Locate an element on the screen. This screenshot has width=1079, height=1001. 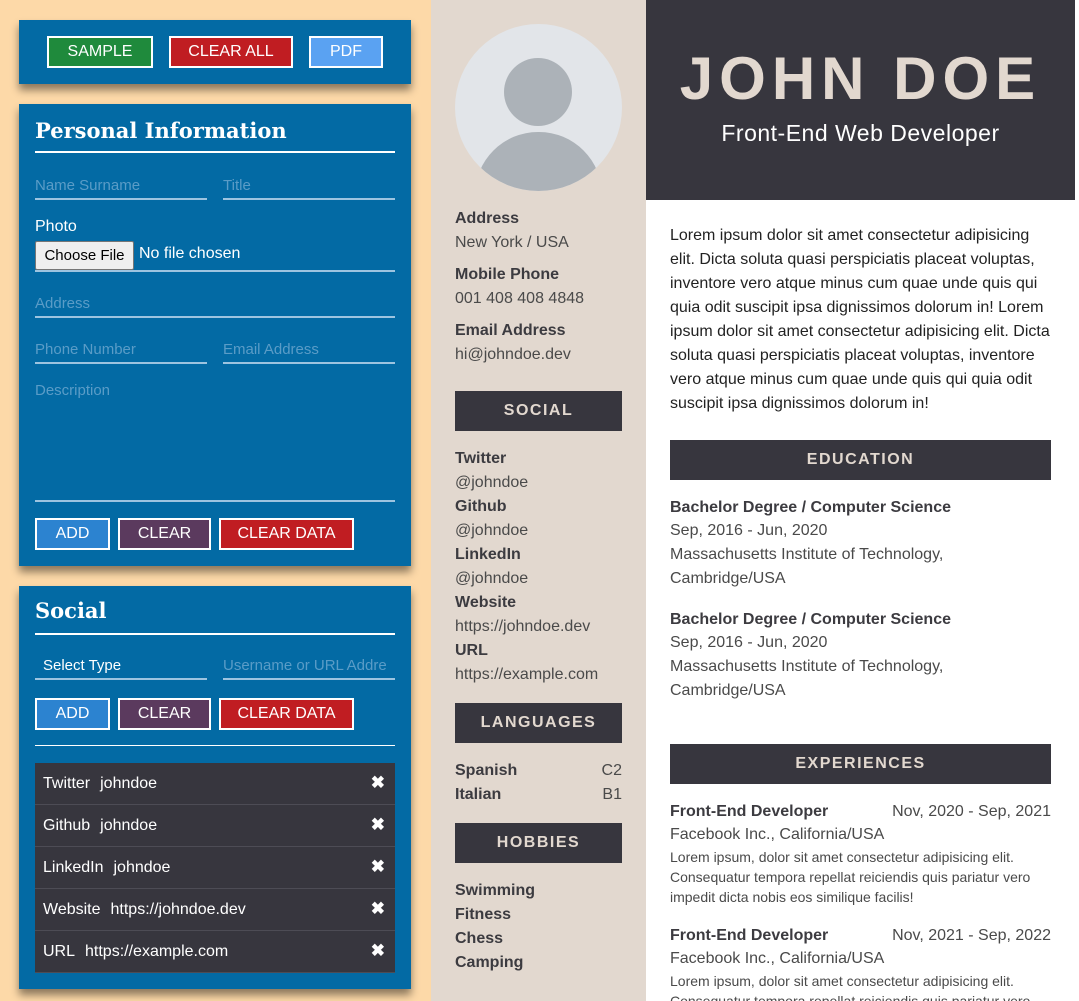
experience-dates: Nov, 2020 - Sep, 2021 is located at coordinates (971, 811).